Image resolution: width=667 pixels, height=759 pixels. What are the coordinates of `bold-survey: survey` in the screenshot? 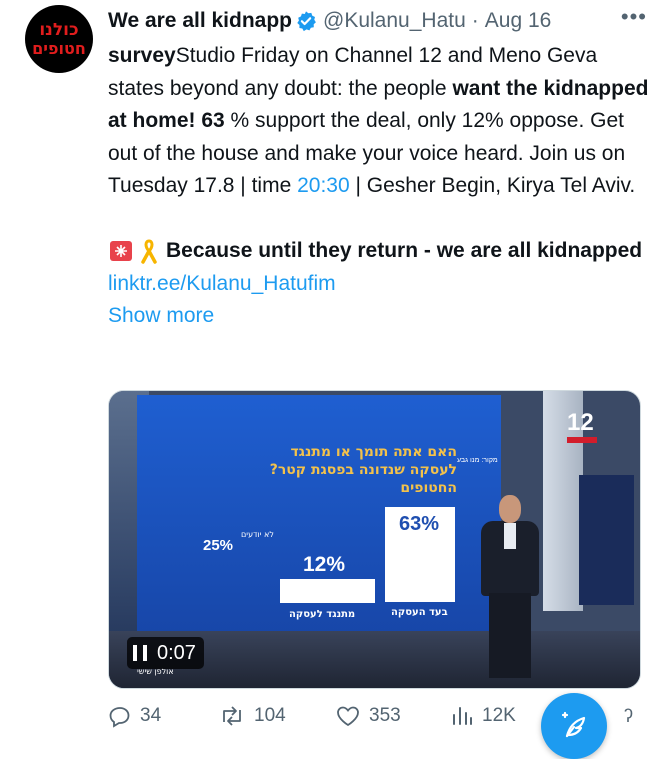 It's located at (142, 55).